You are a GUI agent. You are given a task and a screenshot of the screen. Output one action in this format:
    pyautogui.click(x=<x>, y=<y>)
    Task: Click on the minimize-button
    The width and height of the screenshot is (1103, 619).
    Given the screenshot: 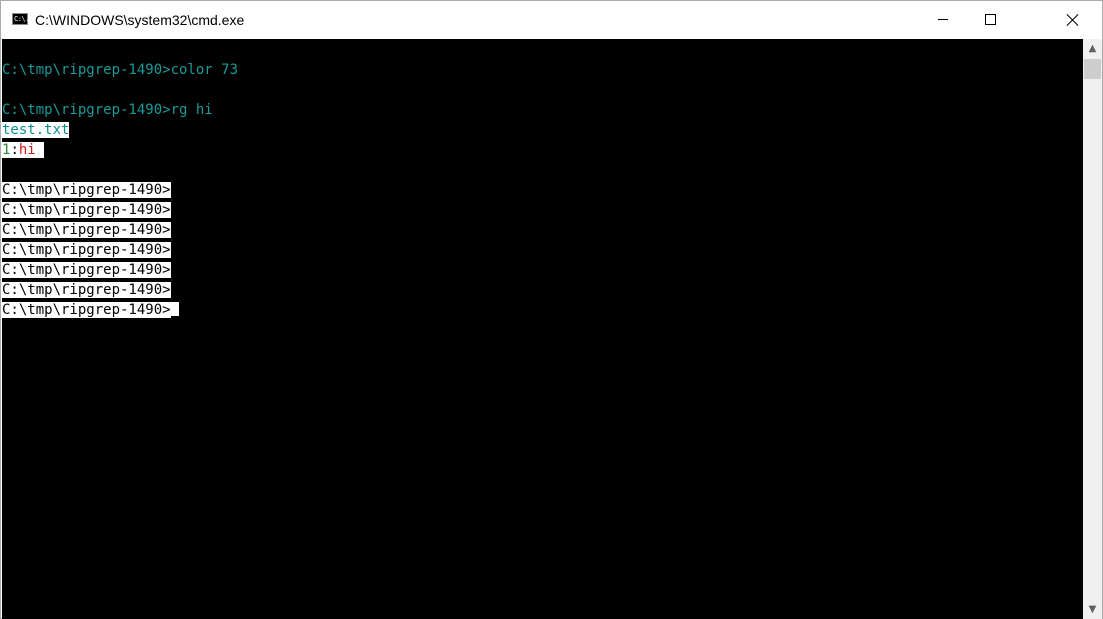 What is the action you would take?
    pyautogui.click(x=943, y=19)
    